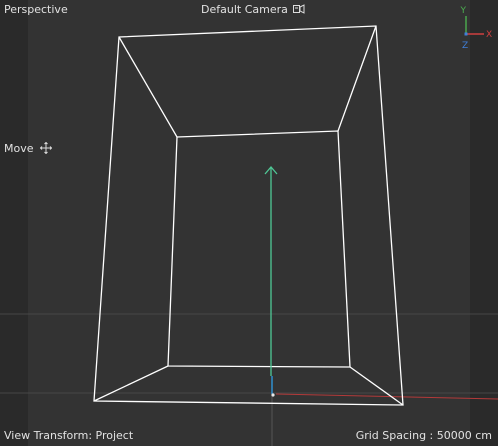 The height and width of the screenshot is (446, 498). I want to click on manipulator-pivot, so click(273, 395).